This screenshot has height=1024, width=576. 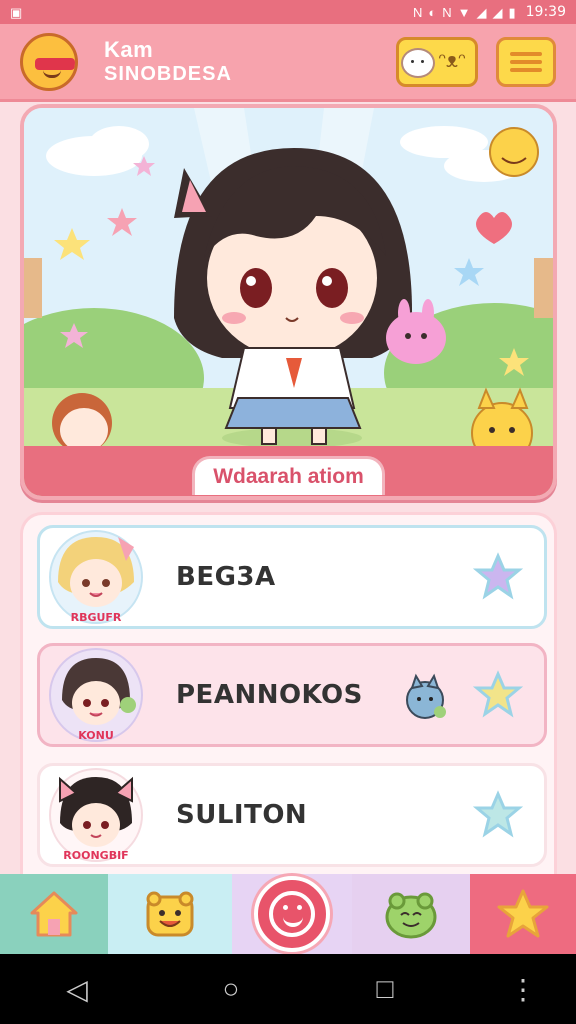 I want to click on list-item: ROONGBIF SULITON, so click(x=292, y=815).